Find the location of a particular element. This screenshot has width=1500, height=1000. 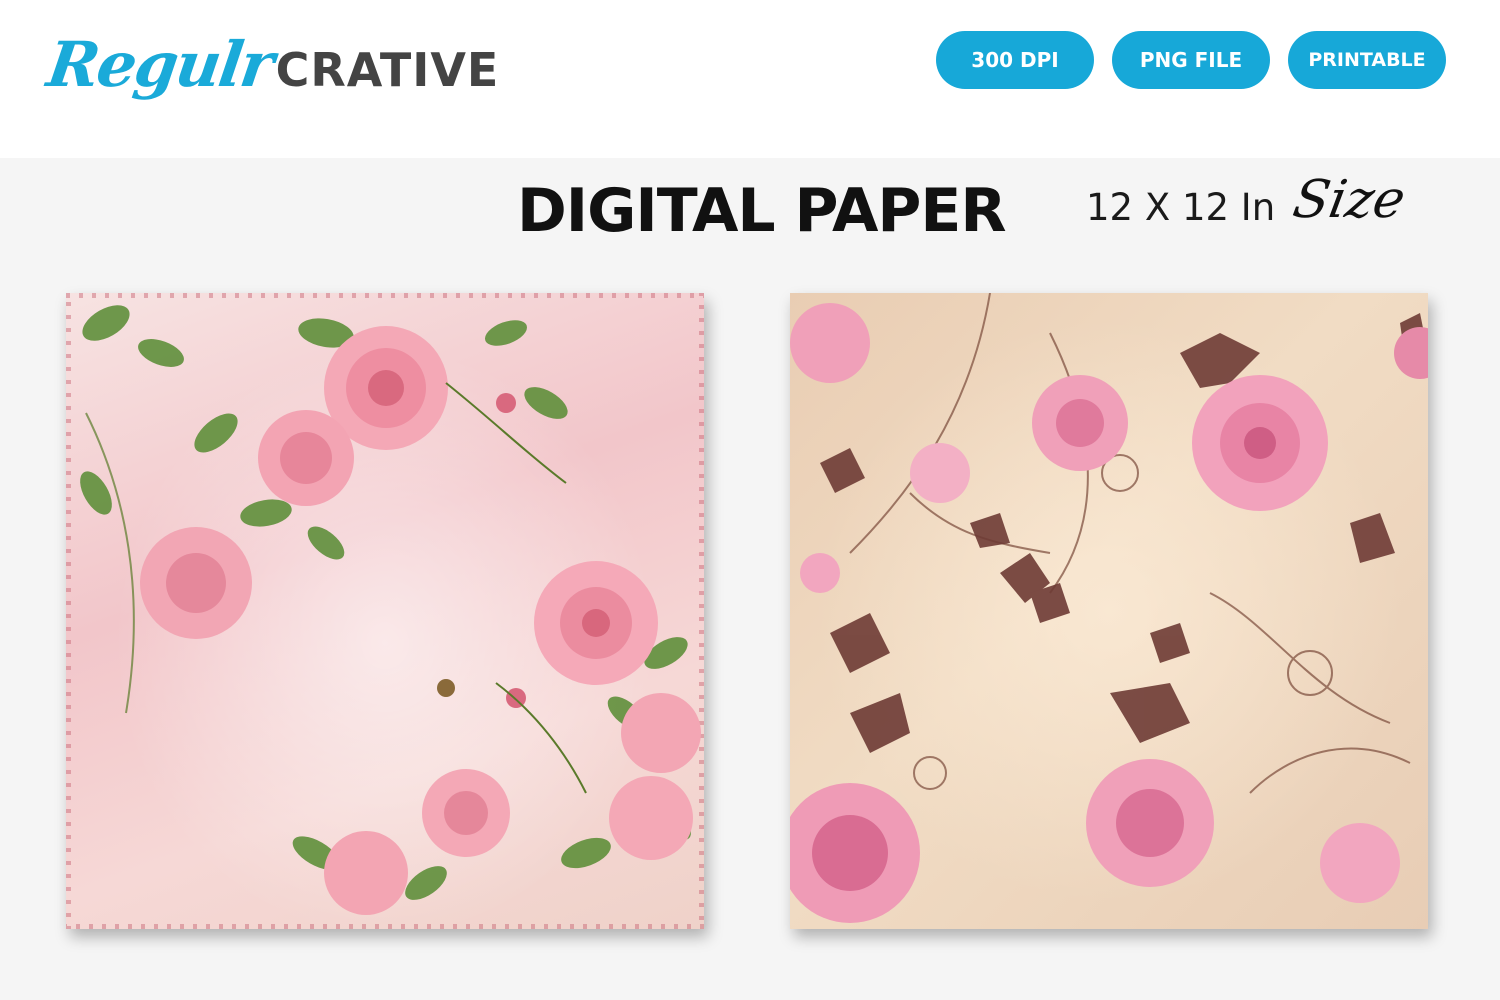

size-dimensions: 12 X 12 In is located at coordinates (1181, 207).